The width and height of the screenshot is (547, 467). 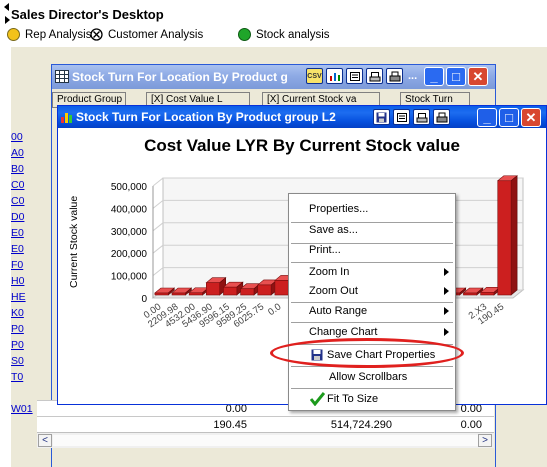 What do you see at coordinates (17, 377) in the screenshot?
I see `group-link: T0` at bounding box center [17, 377].